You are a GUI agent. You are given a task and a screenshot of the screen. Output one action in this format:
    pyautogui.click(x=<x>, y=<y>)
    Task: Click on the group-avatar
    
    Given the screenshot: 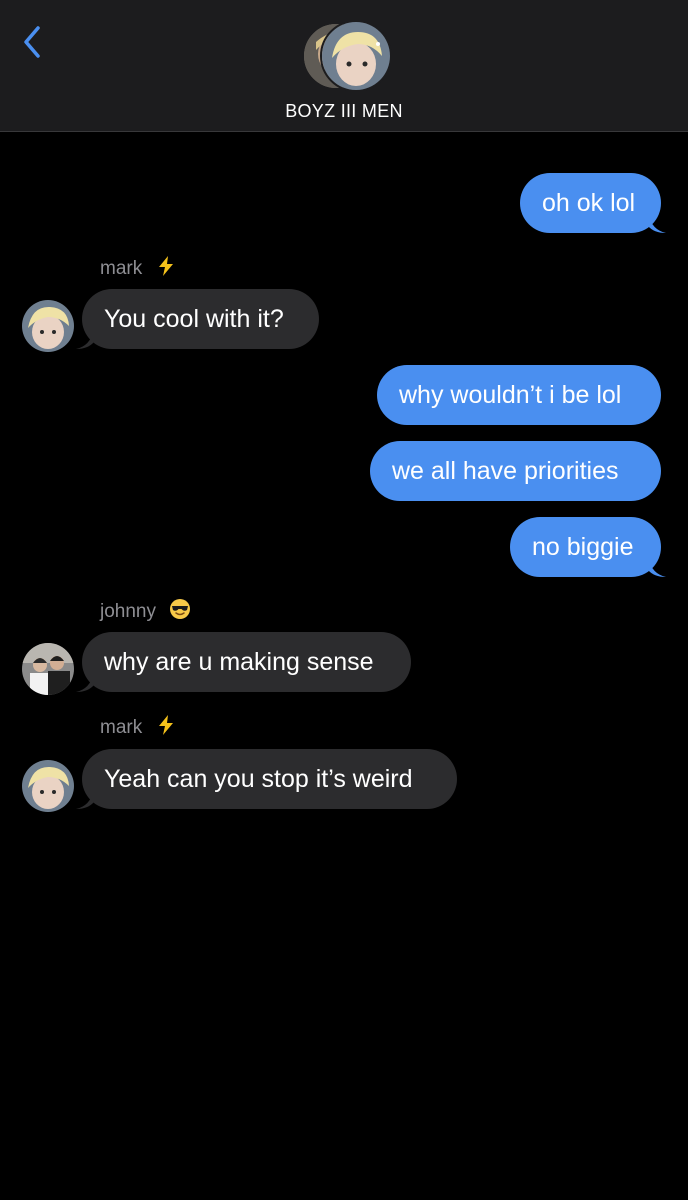 What is the action you would take?
    pyautogui.click(x=346, y=56)
    